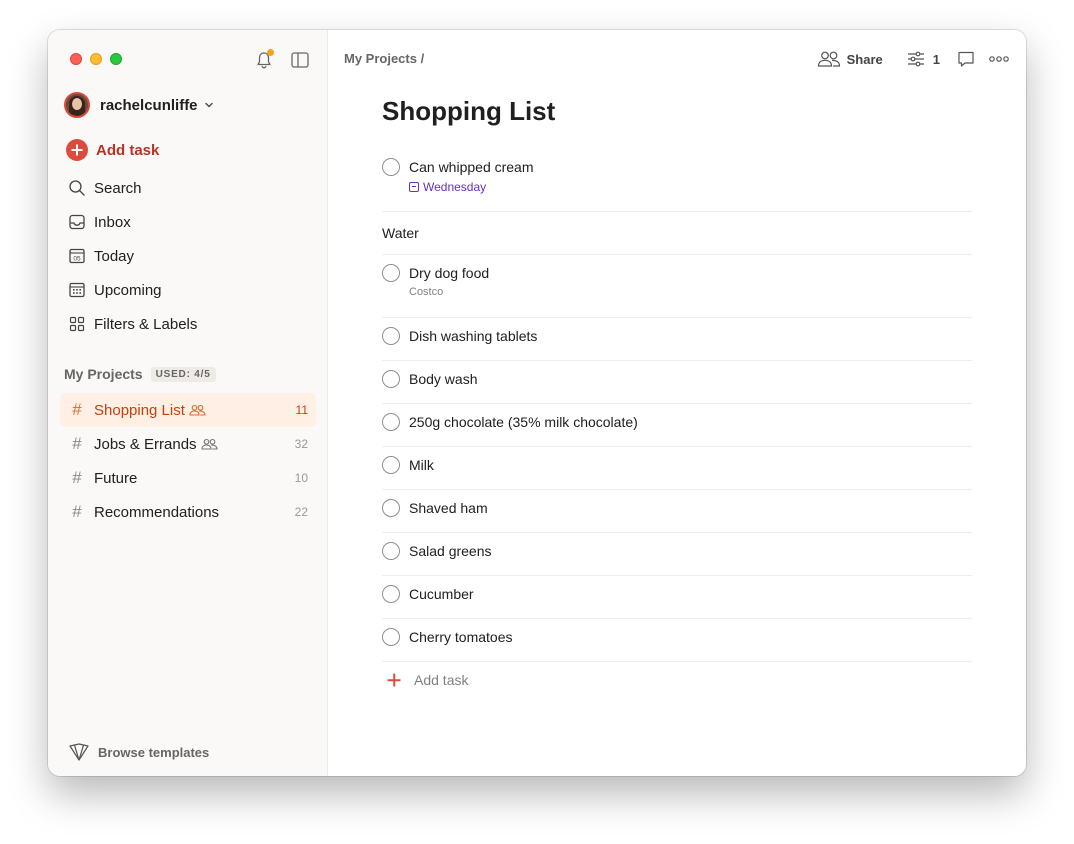  I want to click on task-row: Cherry tomatoes, so click(677, 640).